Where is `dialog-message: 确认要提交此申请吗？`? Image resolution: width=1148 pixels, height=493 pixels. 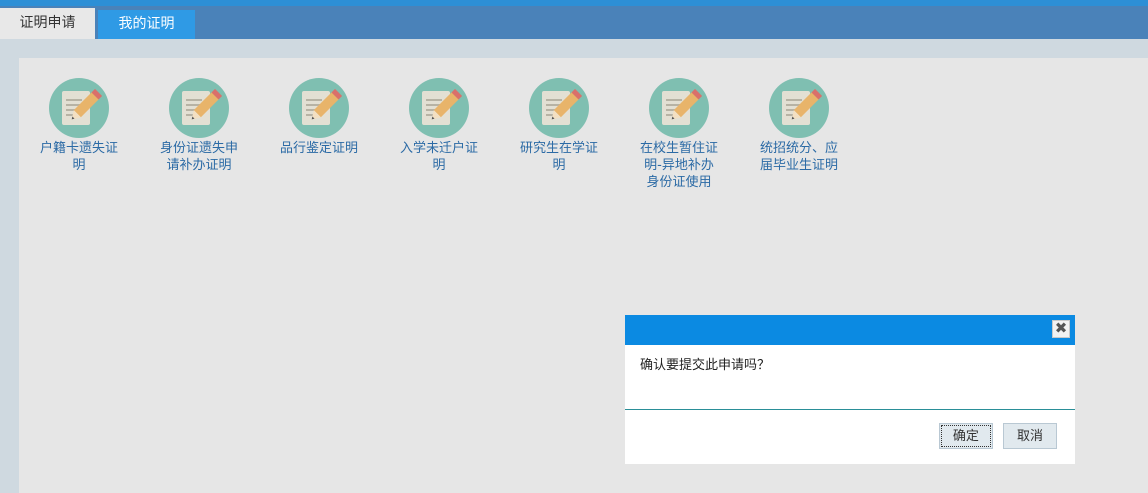
dialog-message: 确认要提交此申请吗？ is located at coordinates (850, 377).